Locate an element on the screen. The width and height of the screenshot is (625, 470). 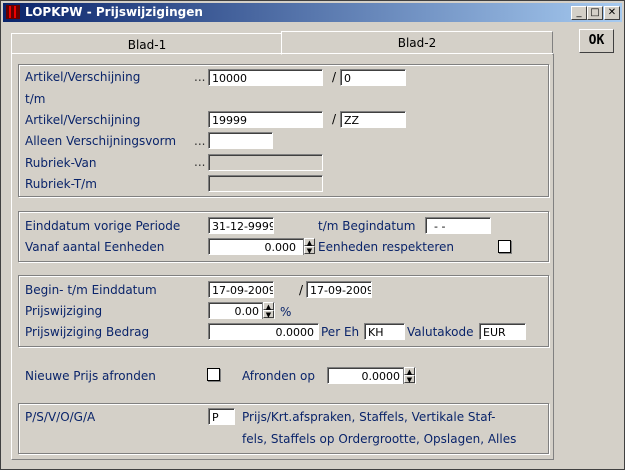
afronden-label: Nieuwe Prijs afronden is located at coordinates (90, 376).